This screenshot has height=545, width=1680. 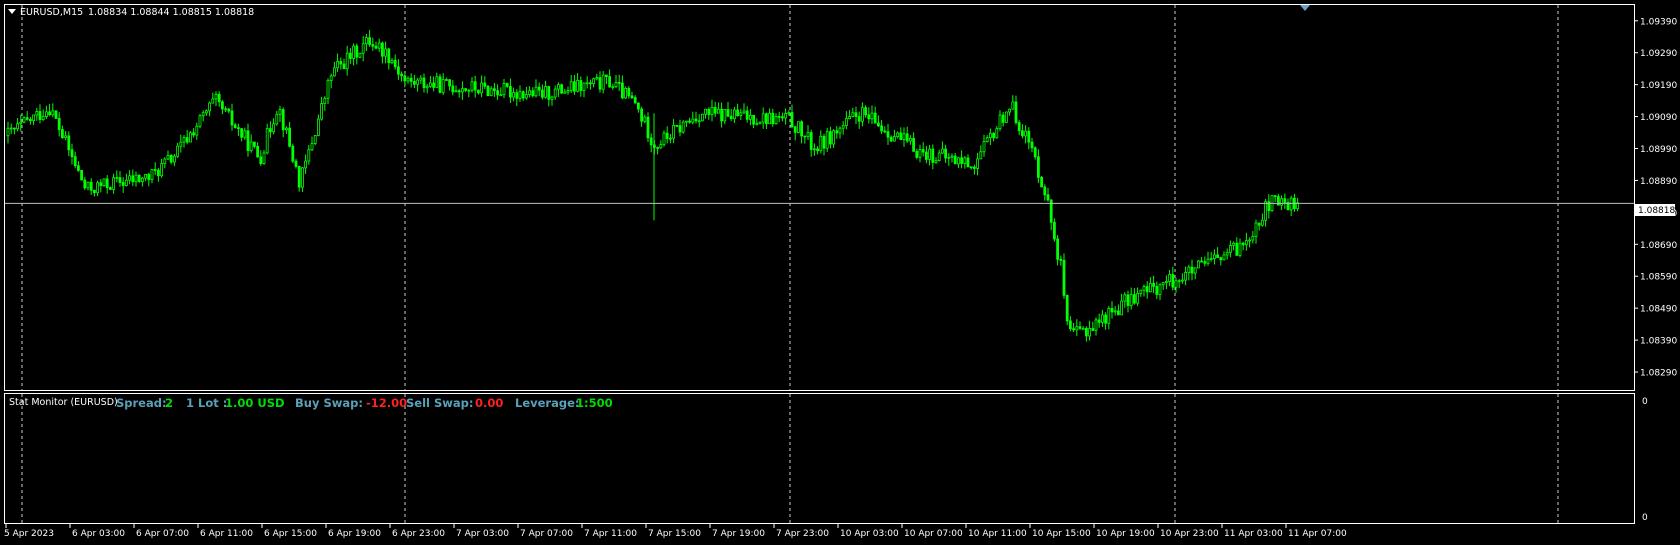 I want to click on time-axis-label: 10 Apr 03:00, so click(x=869, y=534).